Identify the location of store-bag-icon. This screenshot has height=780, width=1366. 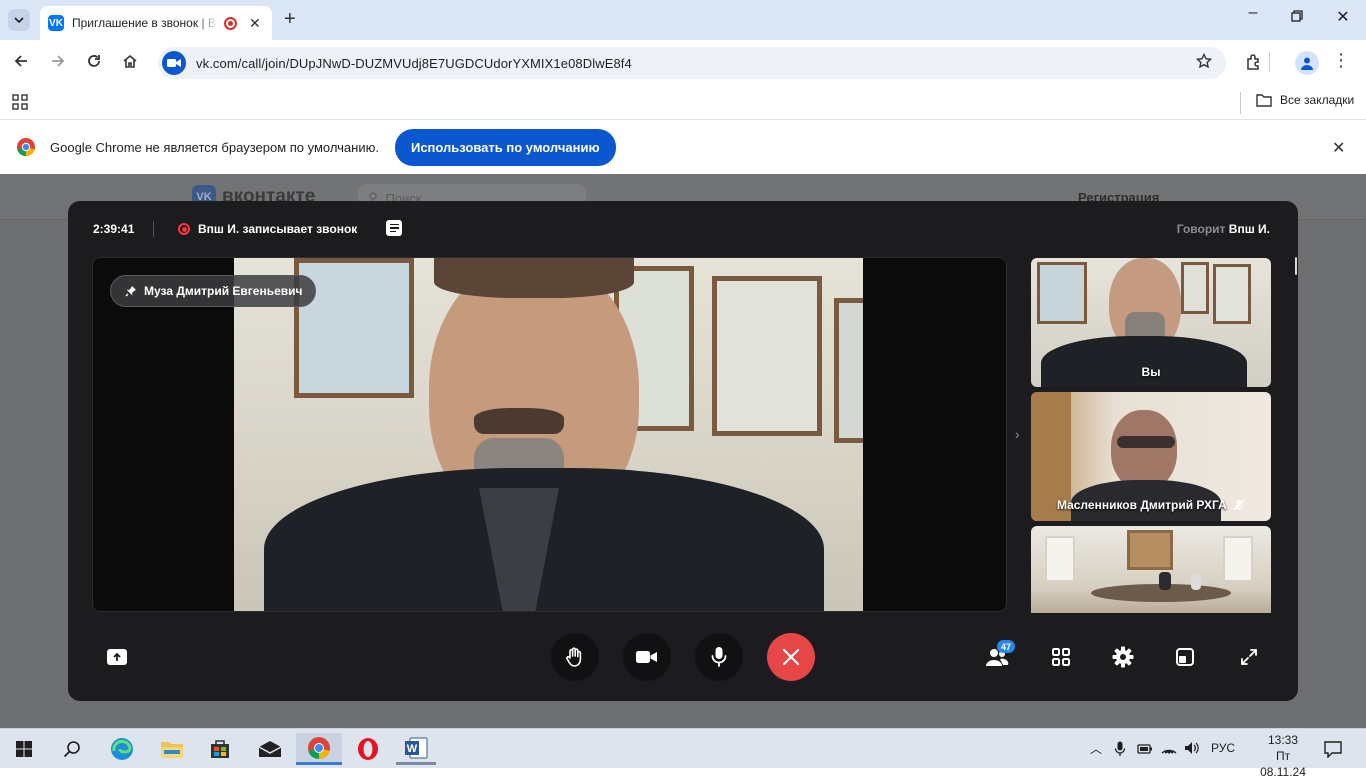
(220, 749).